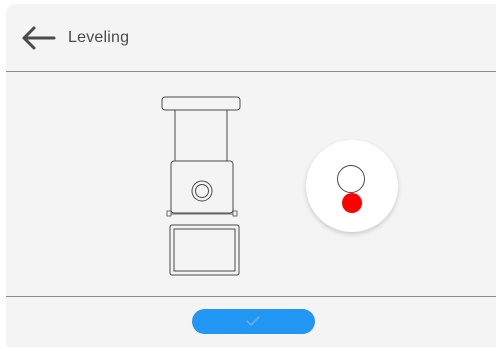  I want to click on level-target-ring, so click(351, 179).